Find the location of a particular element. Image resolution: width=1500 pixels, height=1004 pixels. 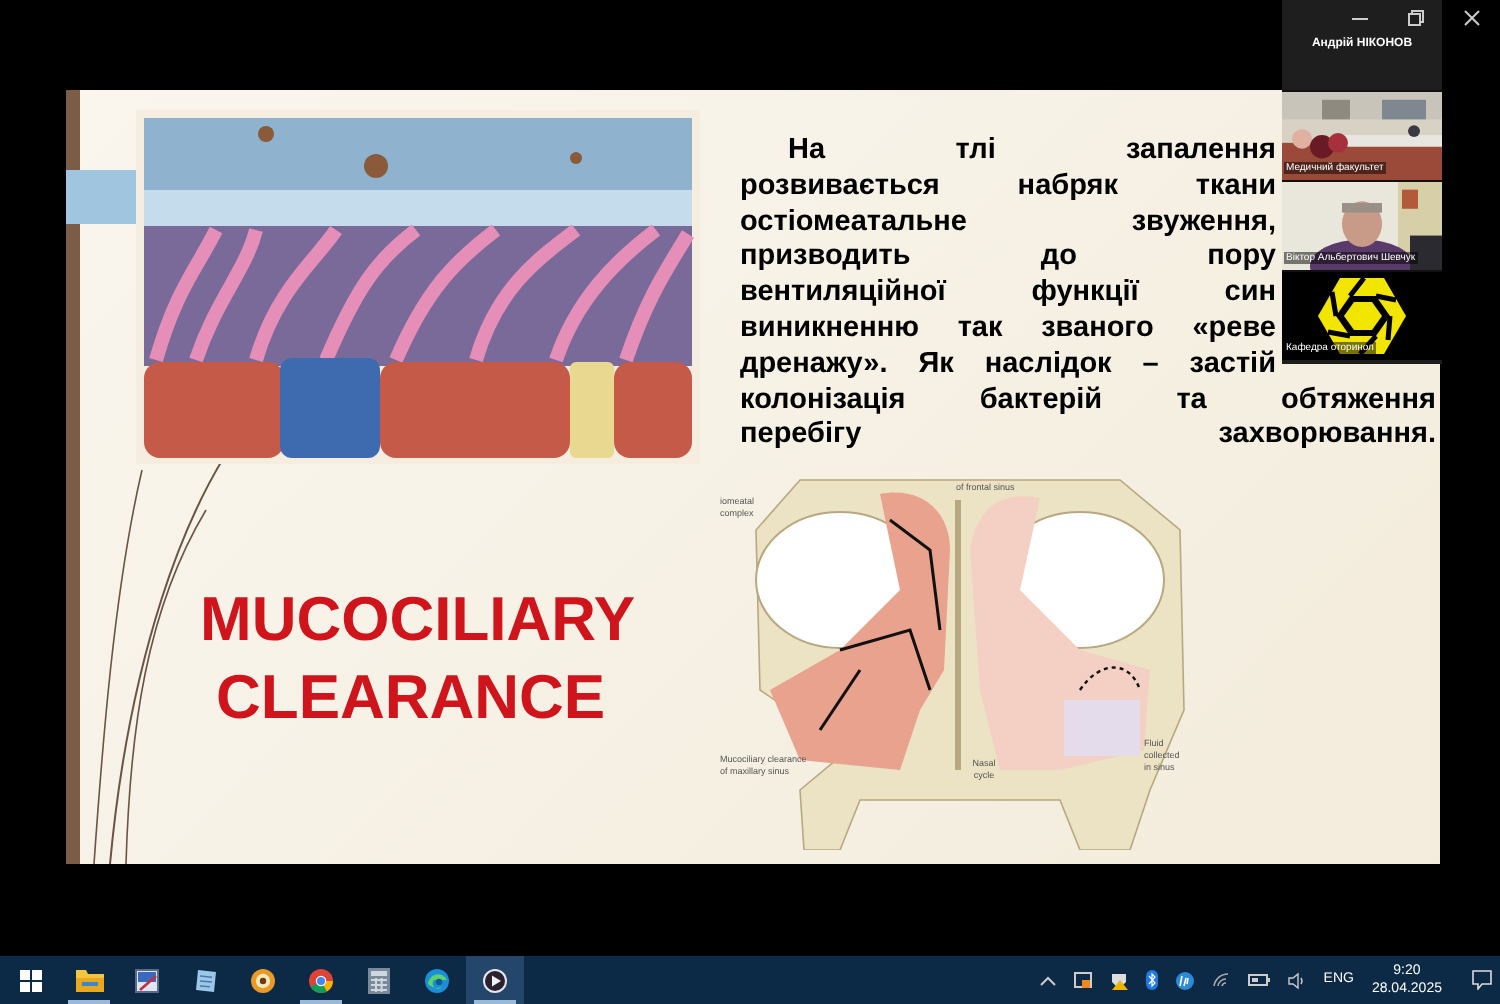

browser-icon is located at coordinates (321, 980).